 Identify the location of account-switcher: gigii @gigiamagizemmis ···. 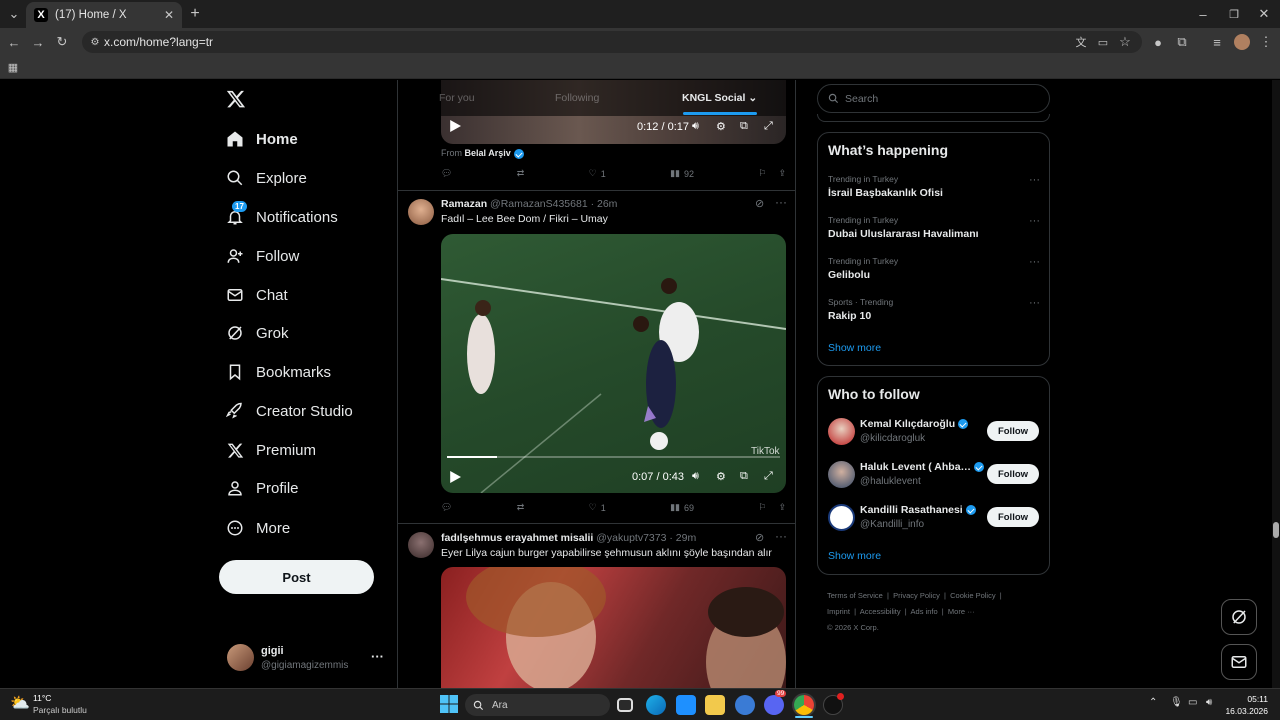
(305, 659).